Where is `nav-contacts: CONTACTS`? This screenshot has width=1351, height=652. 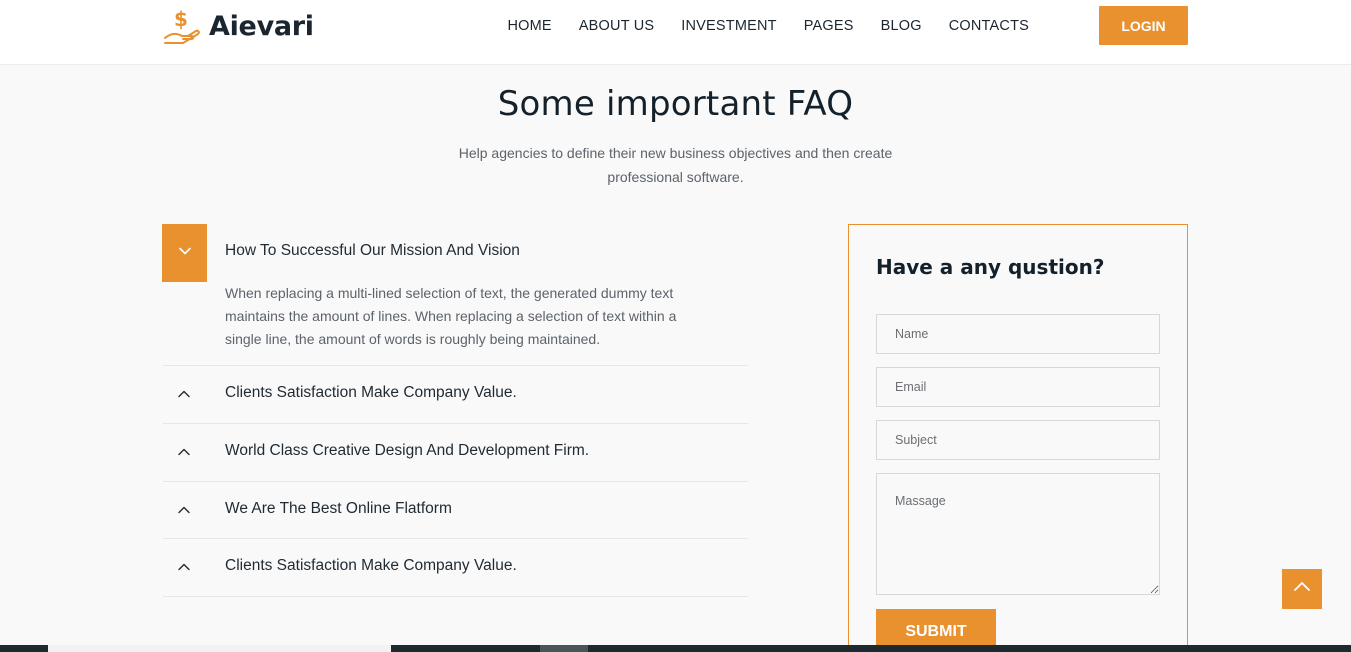 nav-contacts: CONTACTS is located at coordinates (988, 26).